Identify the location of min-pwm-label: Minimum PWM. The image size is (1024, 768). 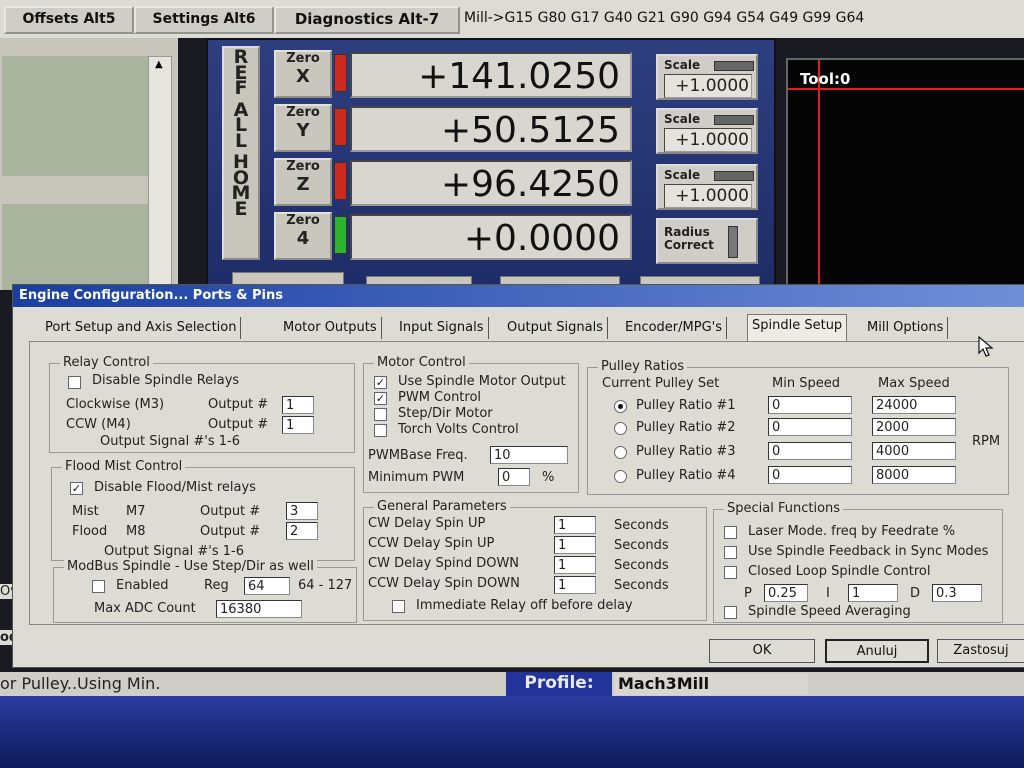
(416, 477).